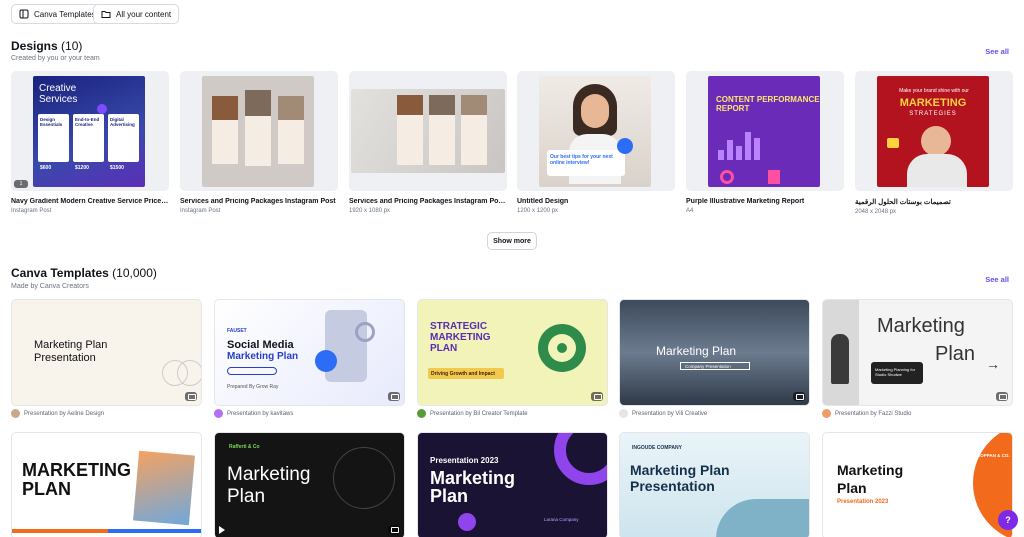 The image size is (1024, 537). I want to click on design-meta: 2048 x 2048 px, so click(876, 212).